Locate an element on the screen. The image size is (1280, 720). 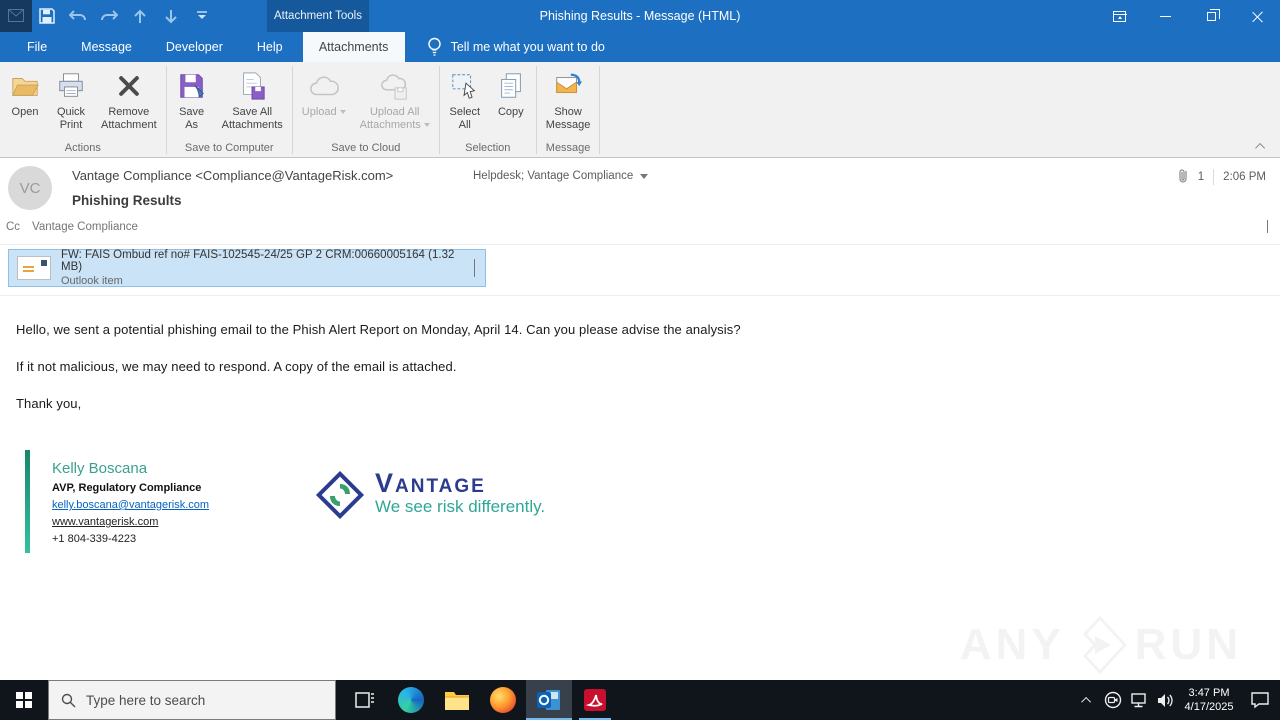
copy-button: Copy is located at coordinates (511, 93).